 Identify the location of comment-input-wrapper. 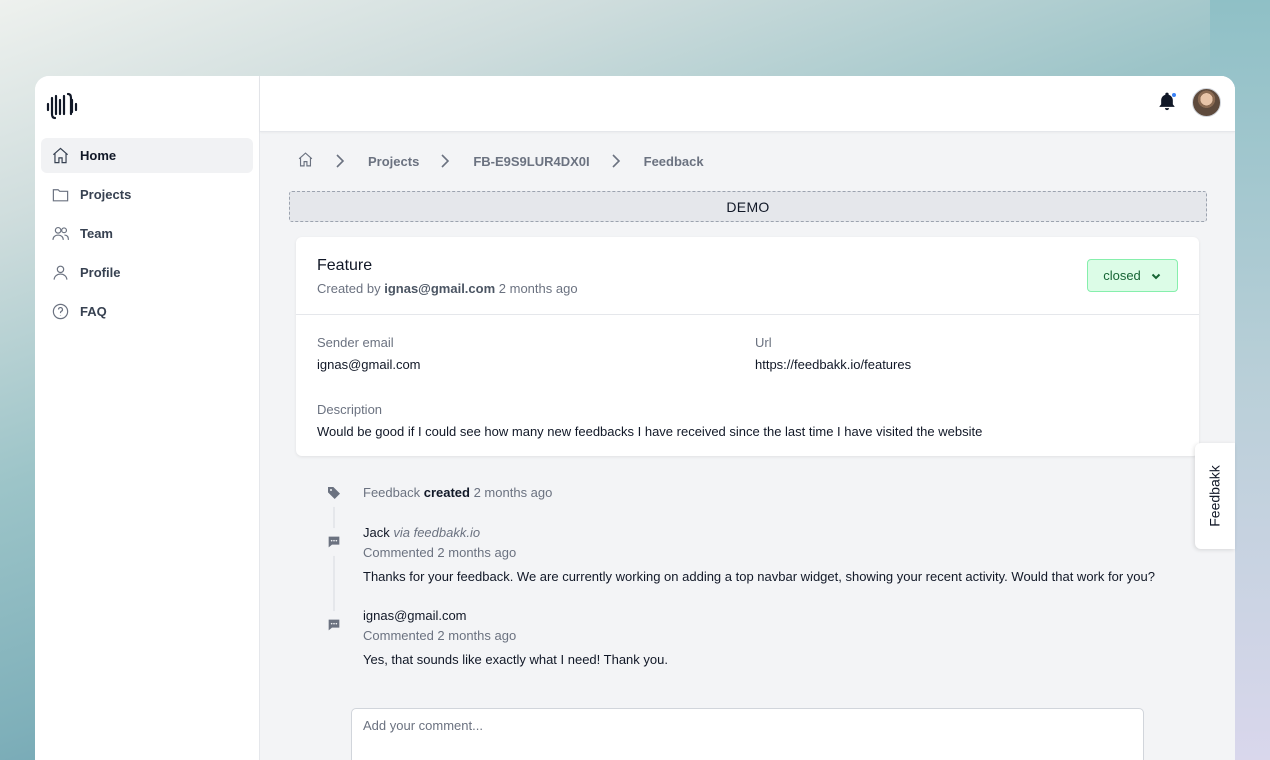
(747, 734).